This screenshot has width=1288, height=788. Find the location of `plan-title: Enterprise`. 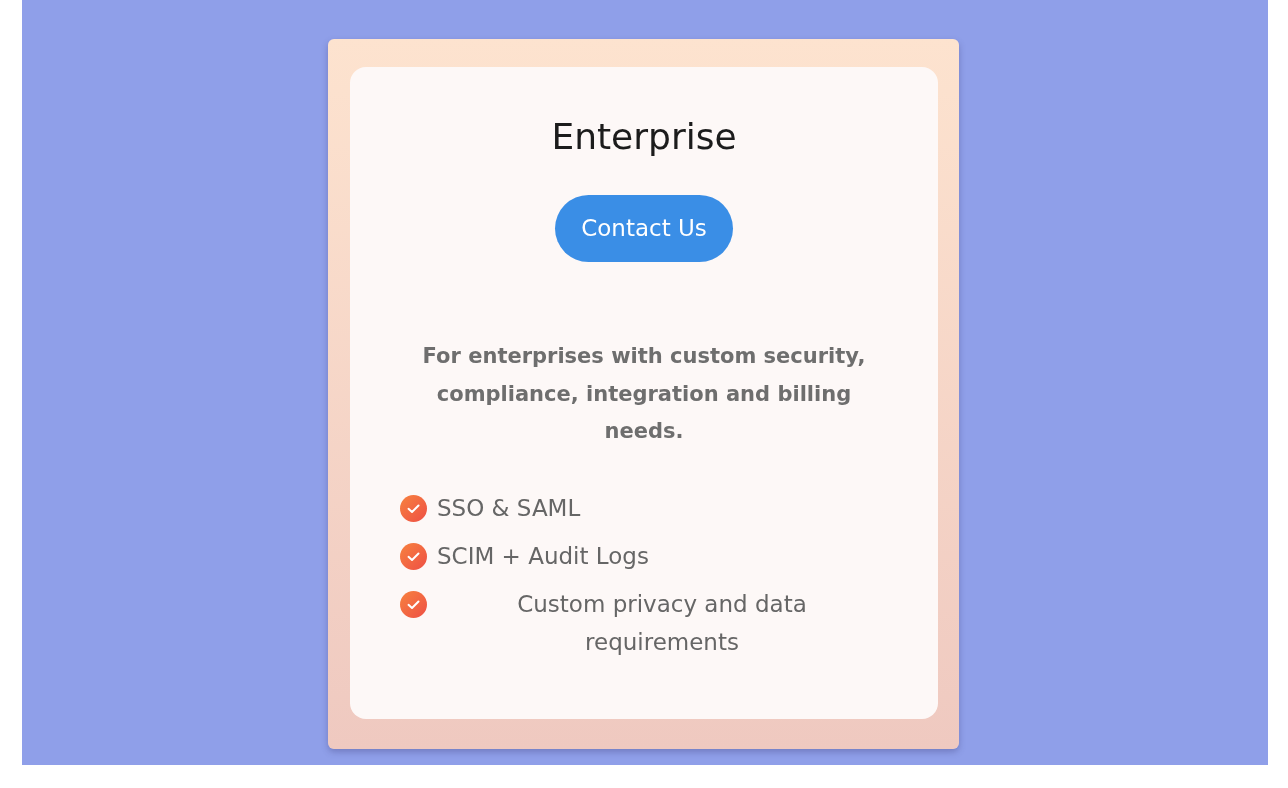

plan-title: Enterprise is located at coordinates (644, 137).